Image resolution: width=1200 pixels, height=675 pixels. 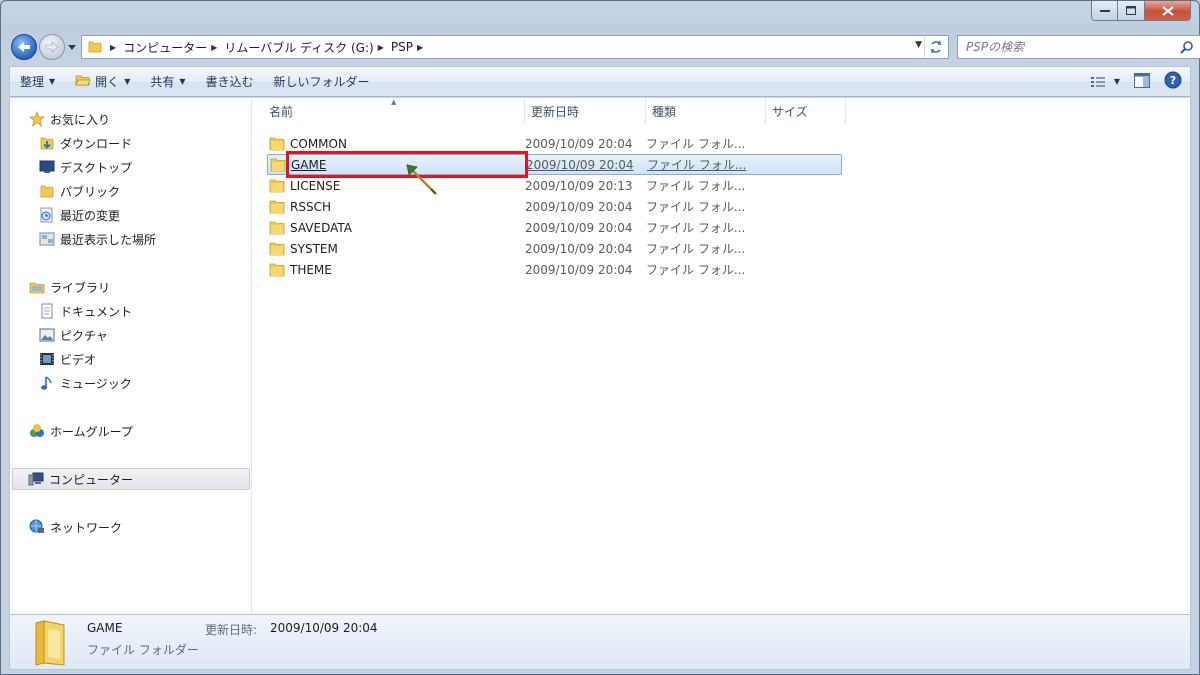 What do you see at coordinates (47, 359) in the screenshot?
I see `videos-icon` at bounding box center [47, 359].